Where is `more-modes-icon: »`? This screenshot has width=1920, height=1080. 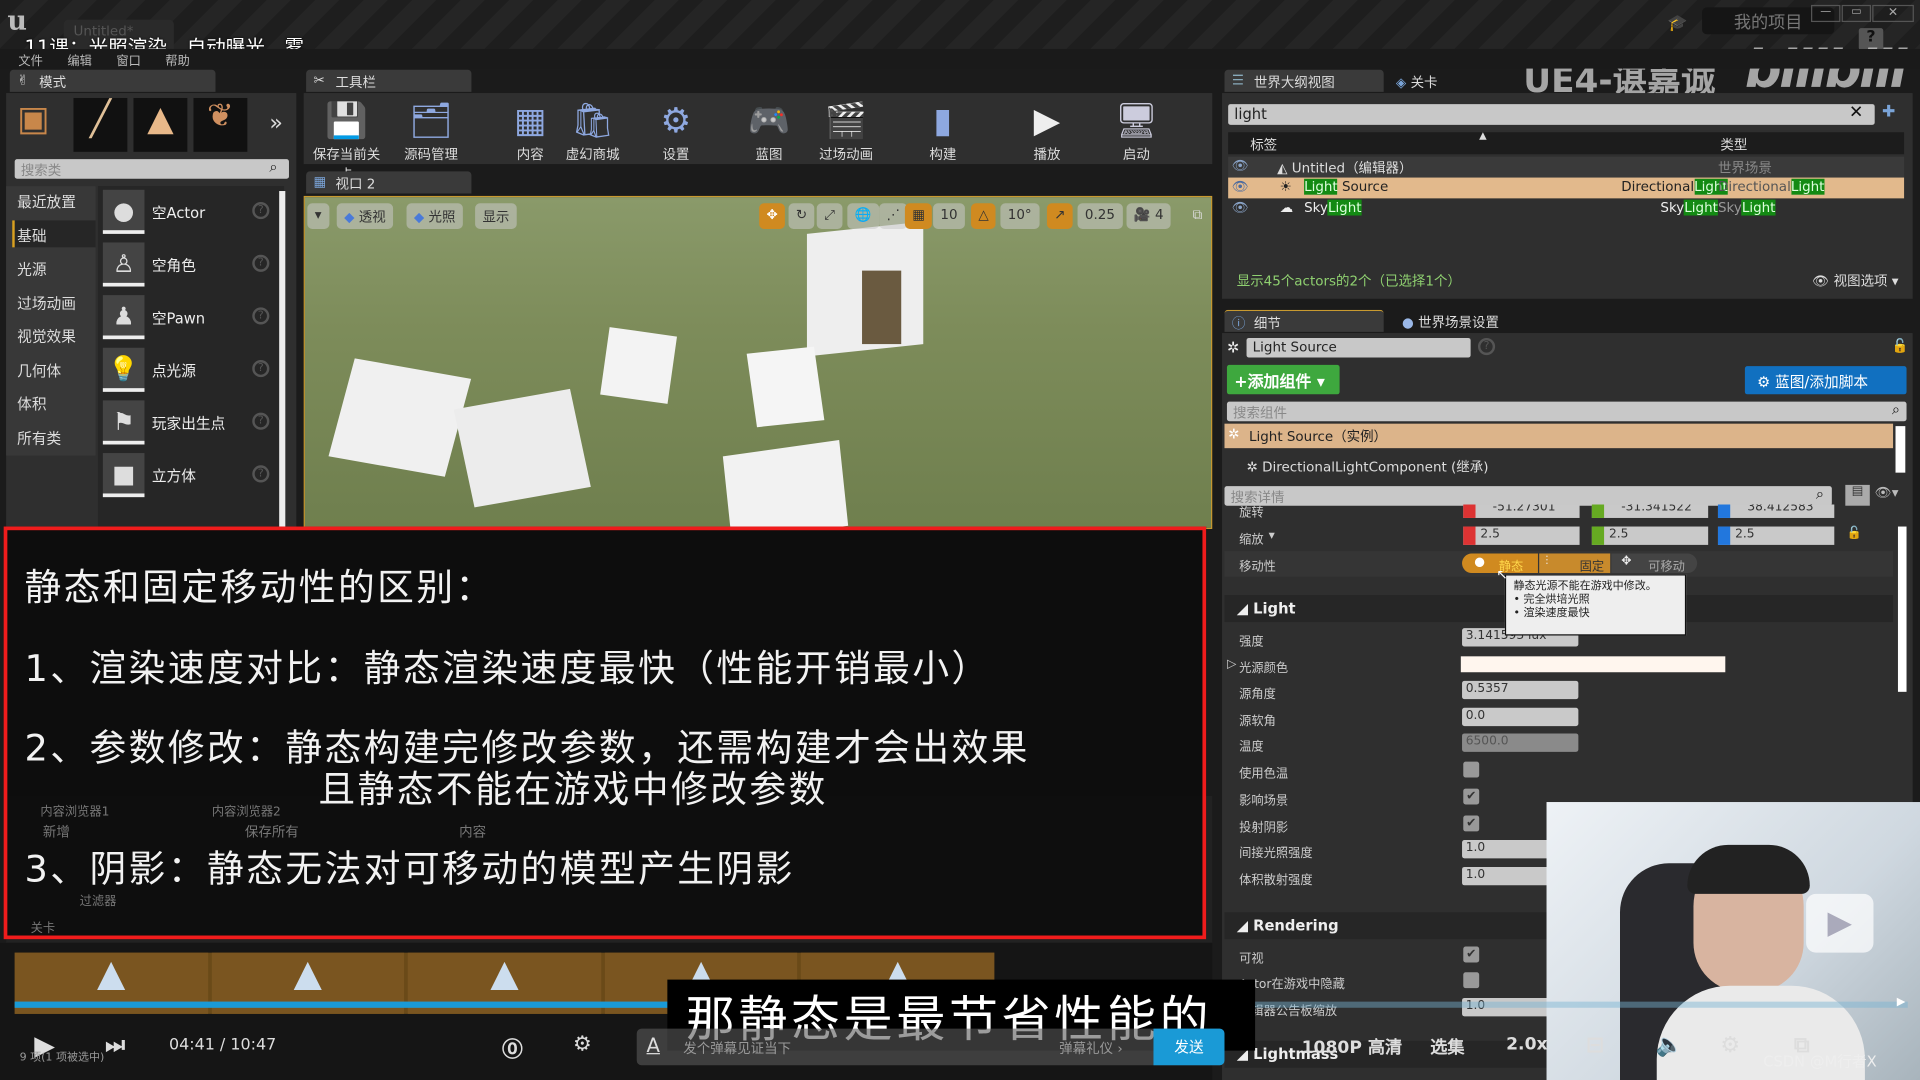 more-modes-icon: » is located at coordinates (275, 123).